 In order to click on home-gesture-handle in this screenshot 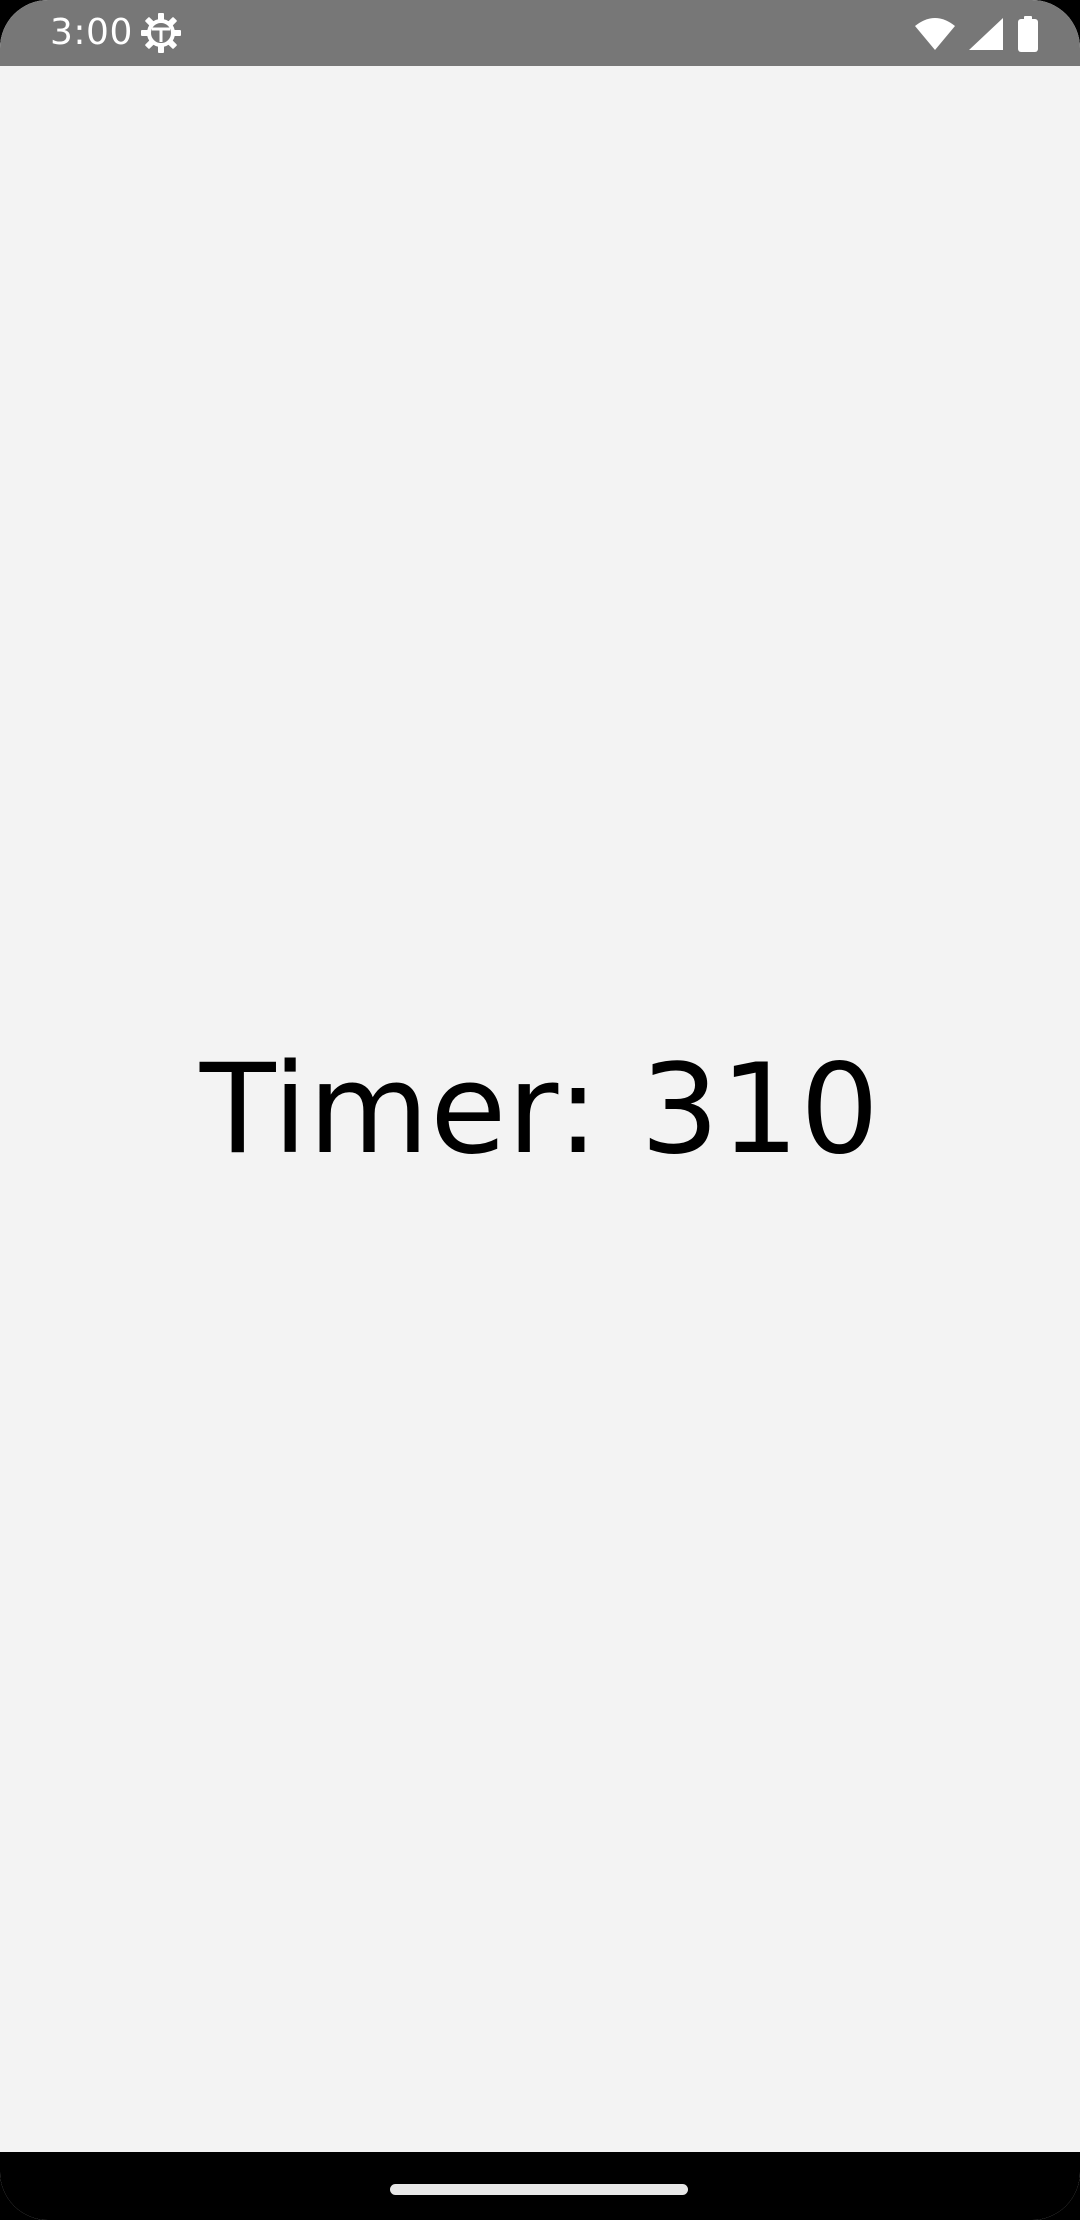, I will do `click(539, 2189)`.